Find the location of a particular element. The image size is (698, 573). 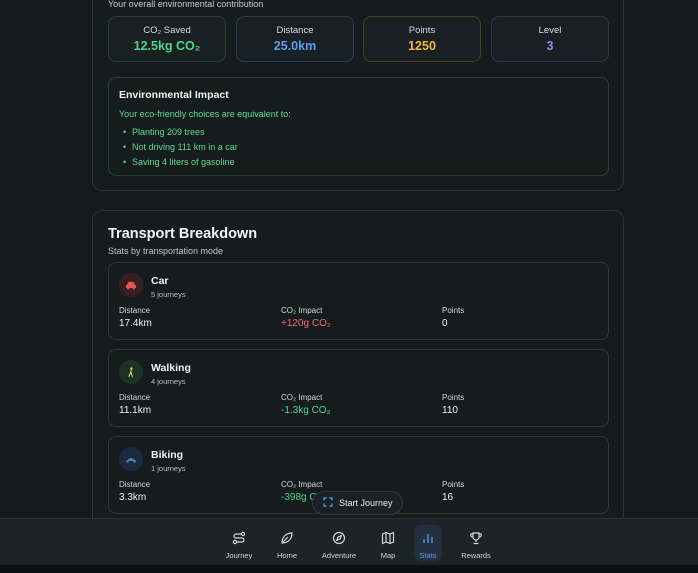

mode-journeys: 4 journeys is located at coordinates (168, 381).